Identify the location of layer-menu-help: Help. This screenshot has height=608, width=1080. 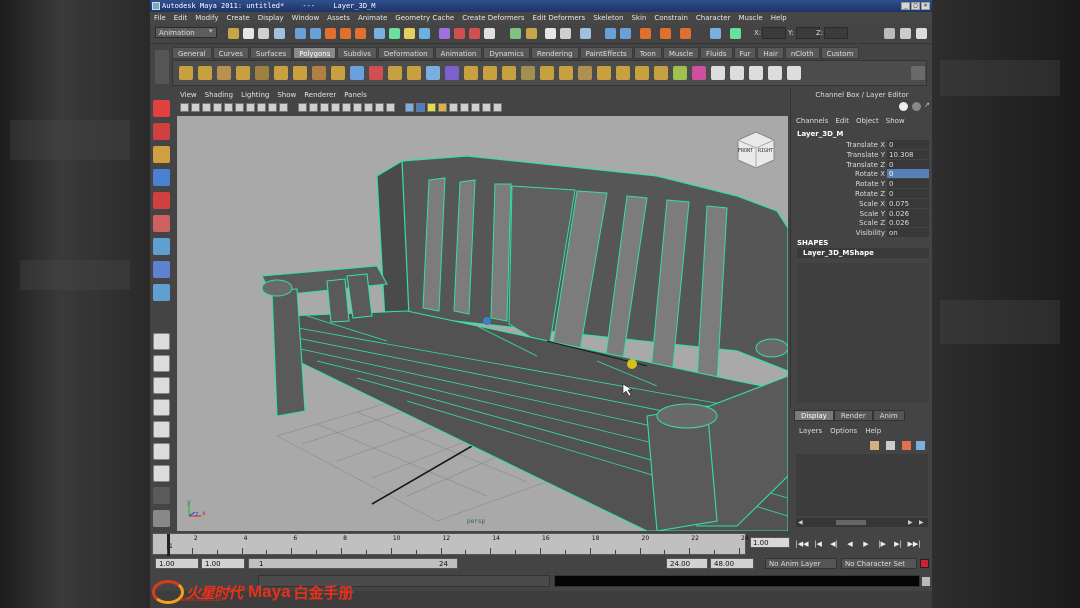
(873, 431).